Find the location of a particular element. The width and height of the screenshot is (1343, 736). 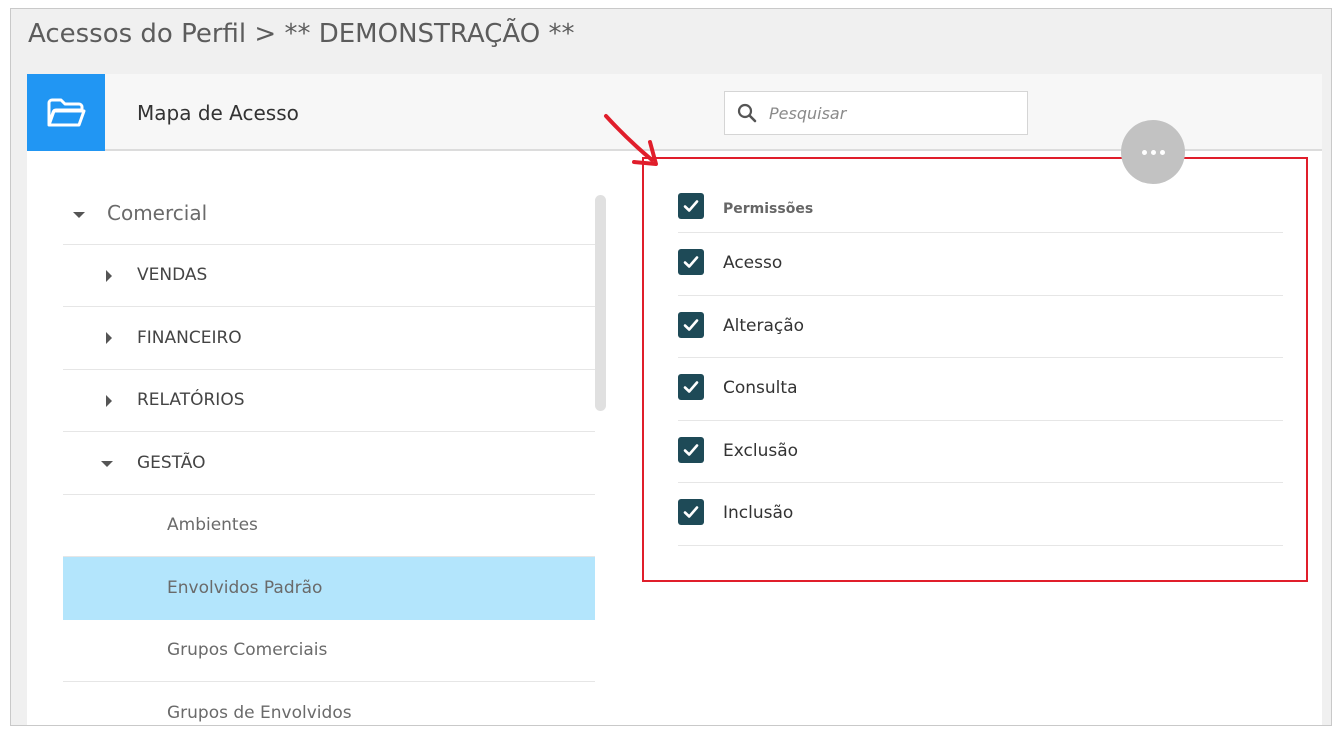

more-options-button is located at coordinates (1153, 152).